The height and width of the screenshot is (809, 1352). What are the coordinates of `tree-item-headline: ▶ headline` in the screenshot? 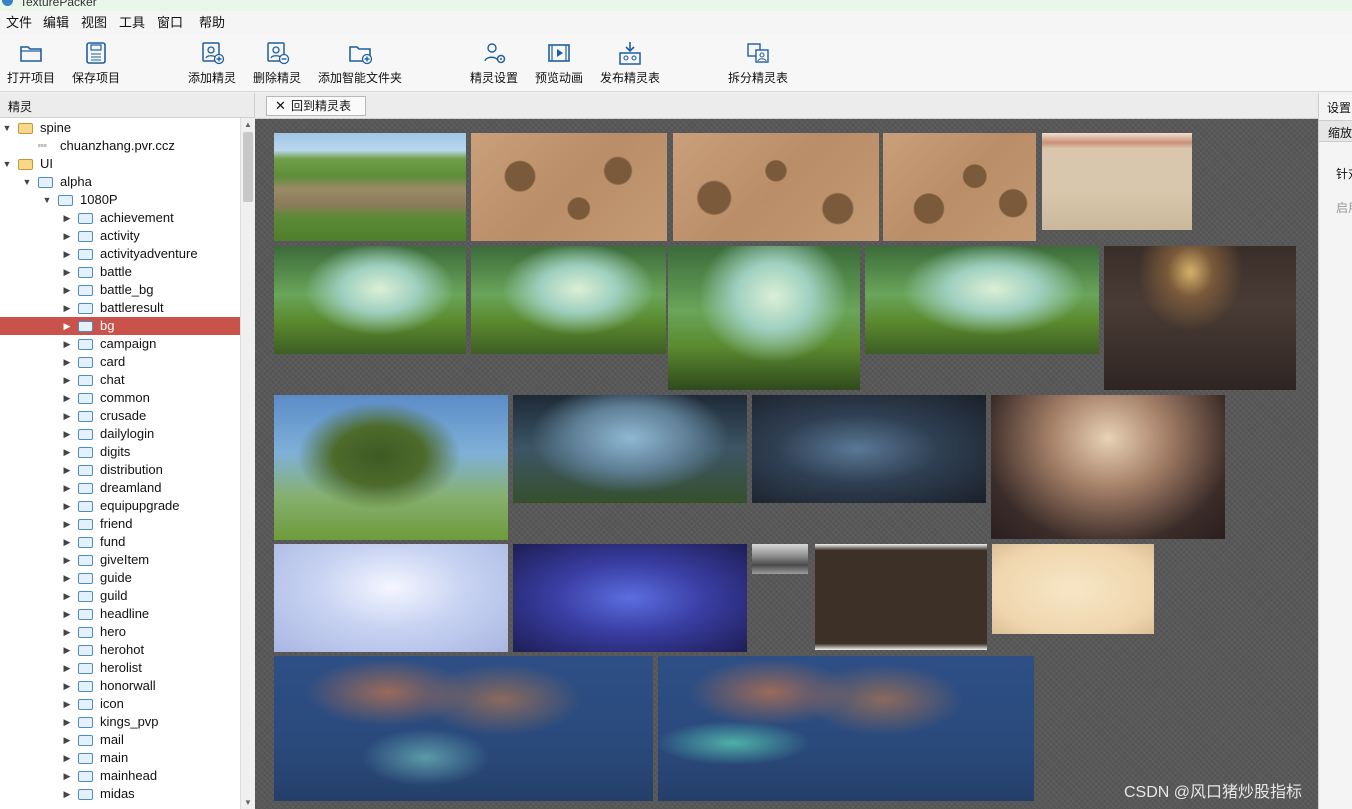 It's located at (120, 614).